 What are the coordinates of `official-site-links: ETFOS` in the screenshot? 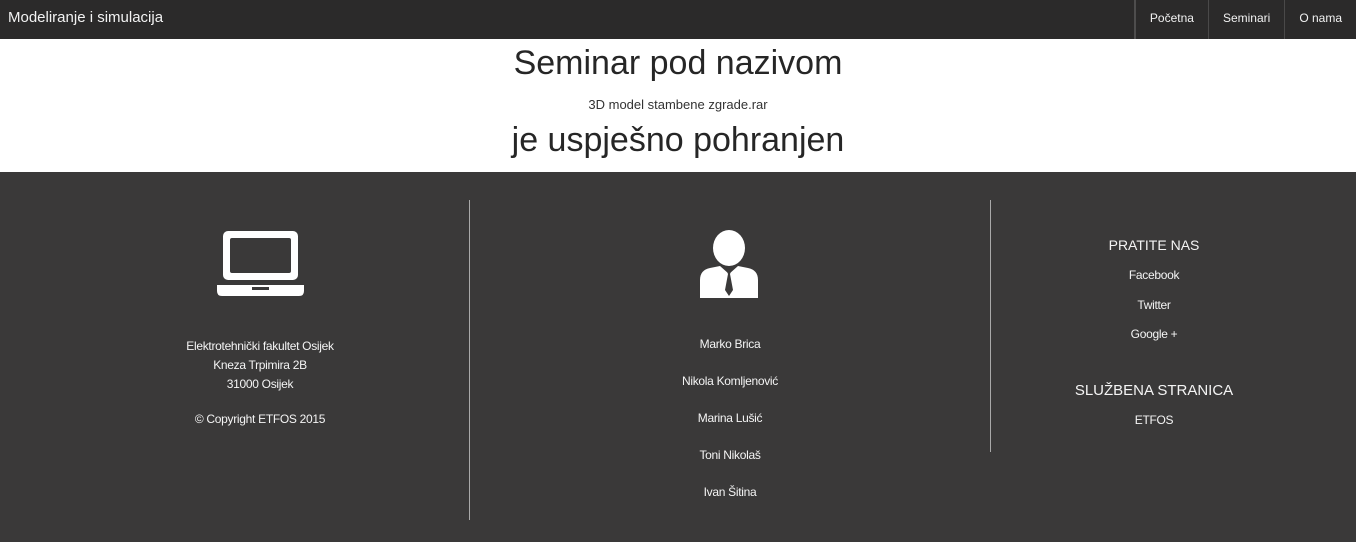 It's located at (1154, 420).